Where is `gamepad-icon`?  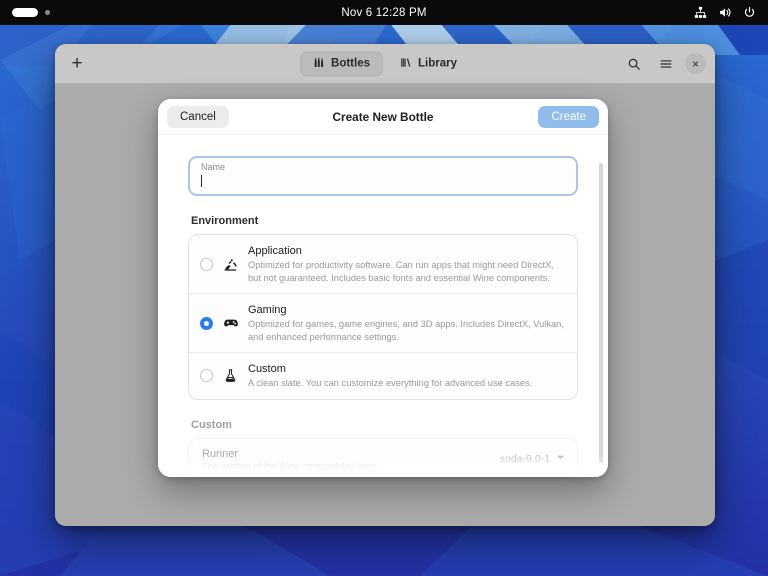 gamepad-icon is located at coordinates (230, 323).